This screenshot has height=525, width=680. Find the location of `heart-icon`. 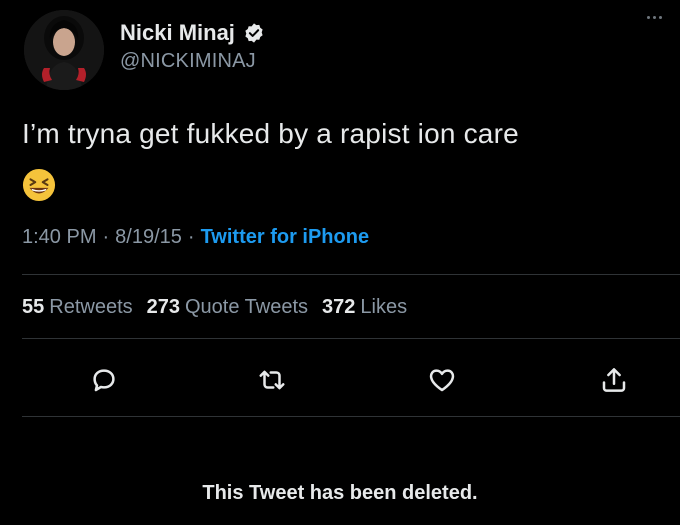

heart-icon is located at coordinates (442, 380).